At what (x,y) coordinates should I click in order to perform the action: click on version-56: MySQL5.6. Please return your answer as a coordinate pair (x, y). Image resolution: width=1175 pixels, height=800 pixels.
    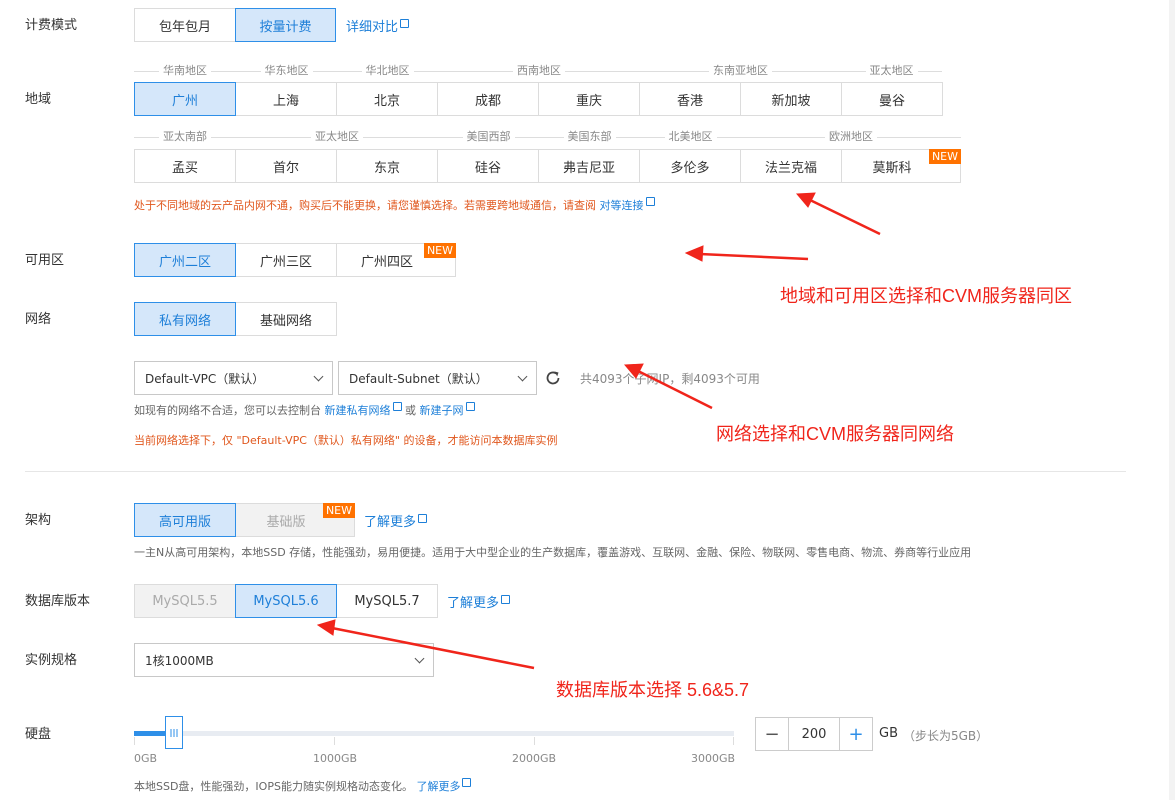
    Looking at the image, I should click on (286, 601).